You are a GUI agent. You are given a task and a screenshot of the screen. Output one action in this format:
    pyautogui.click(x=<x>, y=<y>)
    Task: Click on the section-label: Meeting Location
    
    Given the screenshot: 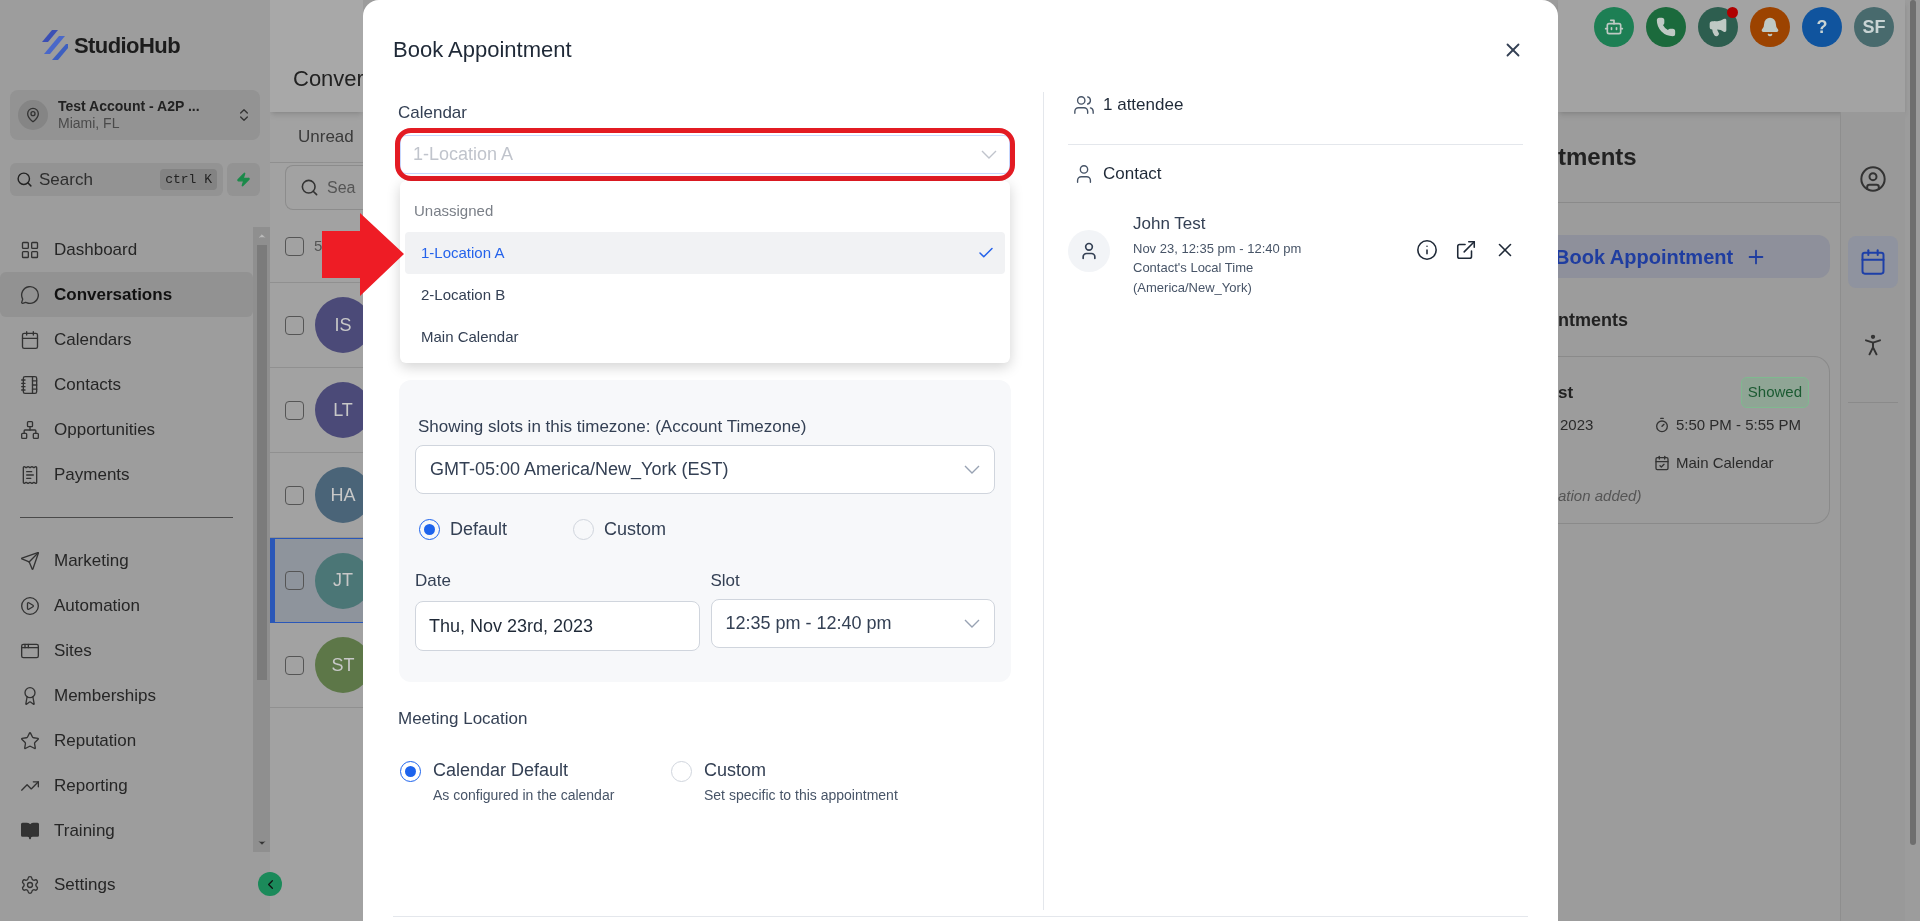 What is the action you would take?
    pyautogui.click(x=463, y=717)
    